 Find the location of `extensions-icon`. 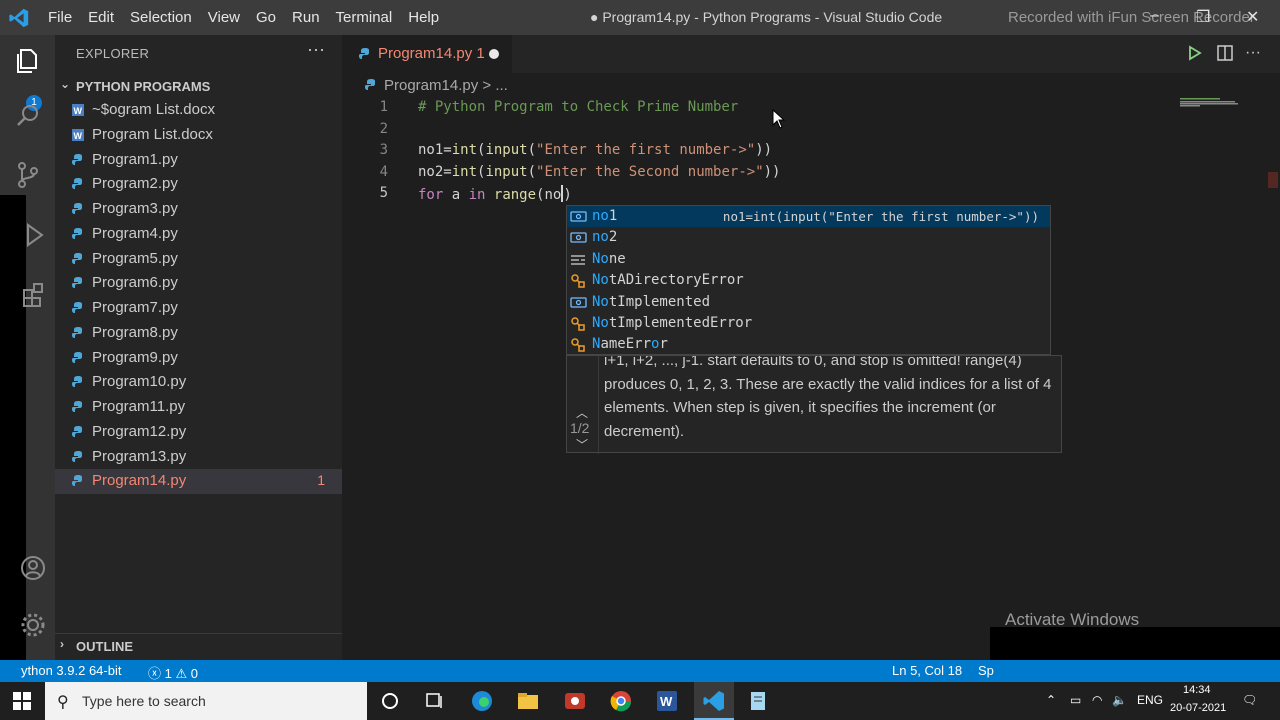

extensions-icon is located at coordinates (35, 293).